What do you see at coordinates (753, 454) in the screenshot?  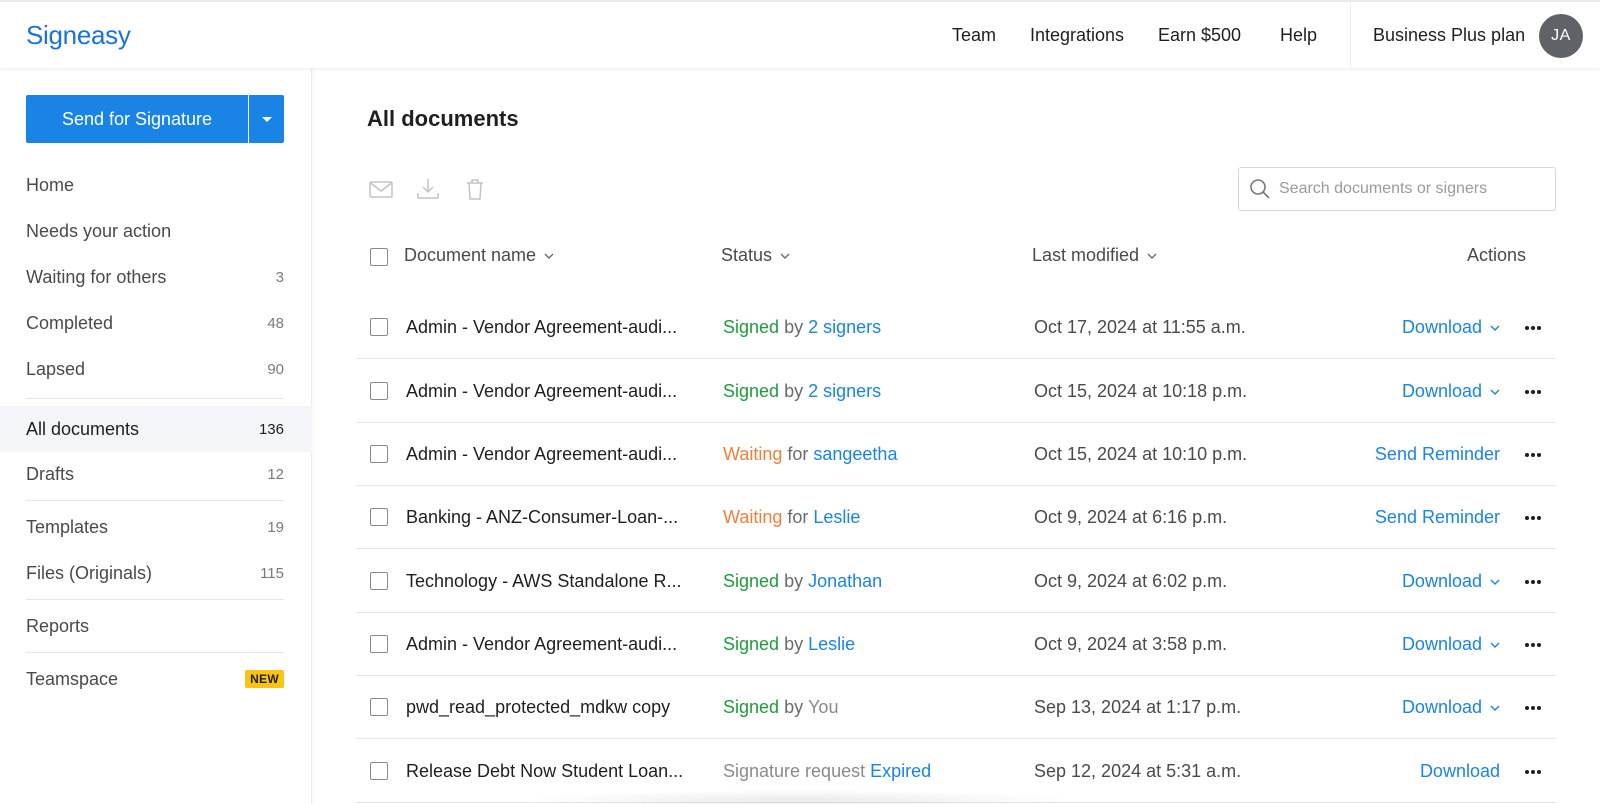 I see `status-state: Waiting` at bounding box center [753, 454].